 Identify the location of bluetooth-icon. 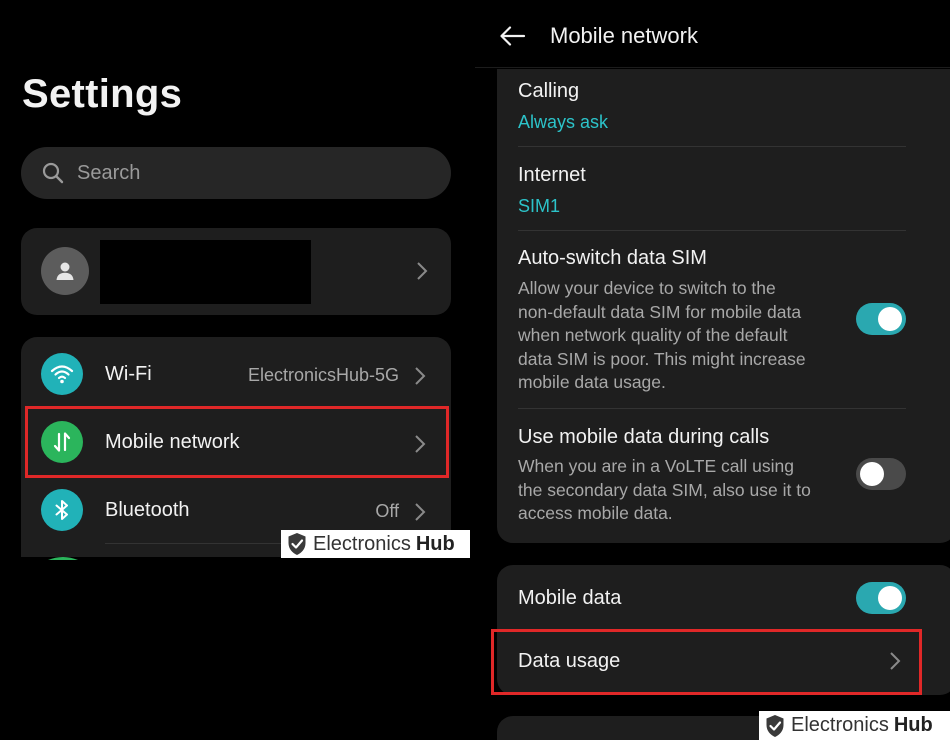
(61, 510).